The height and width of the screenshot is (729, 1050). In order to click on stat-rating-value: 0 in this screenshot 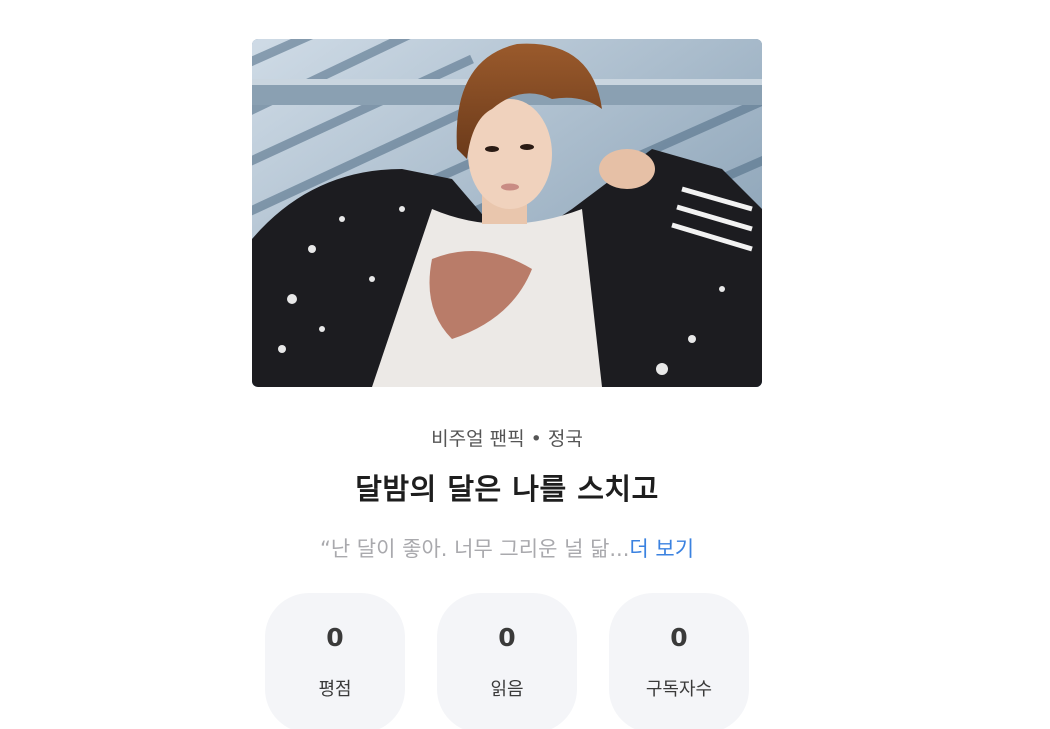, I will do `click(335, 637)`.